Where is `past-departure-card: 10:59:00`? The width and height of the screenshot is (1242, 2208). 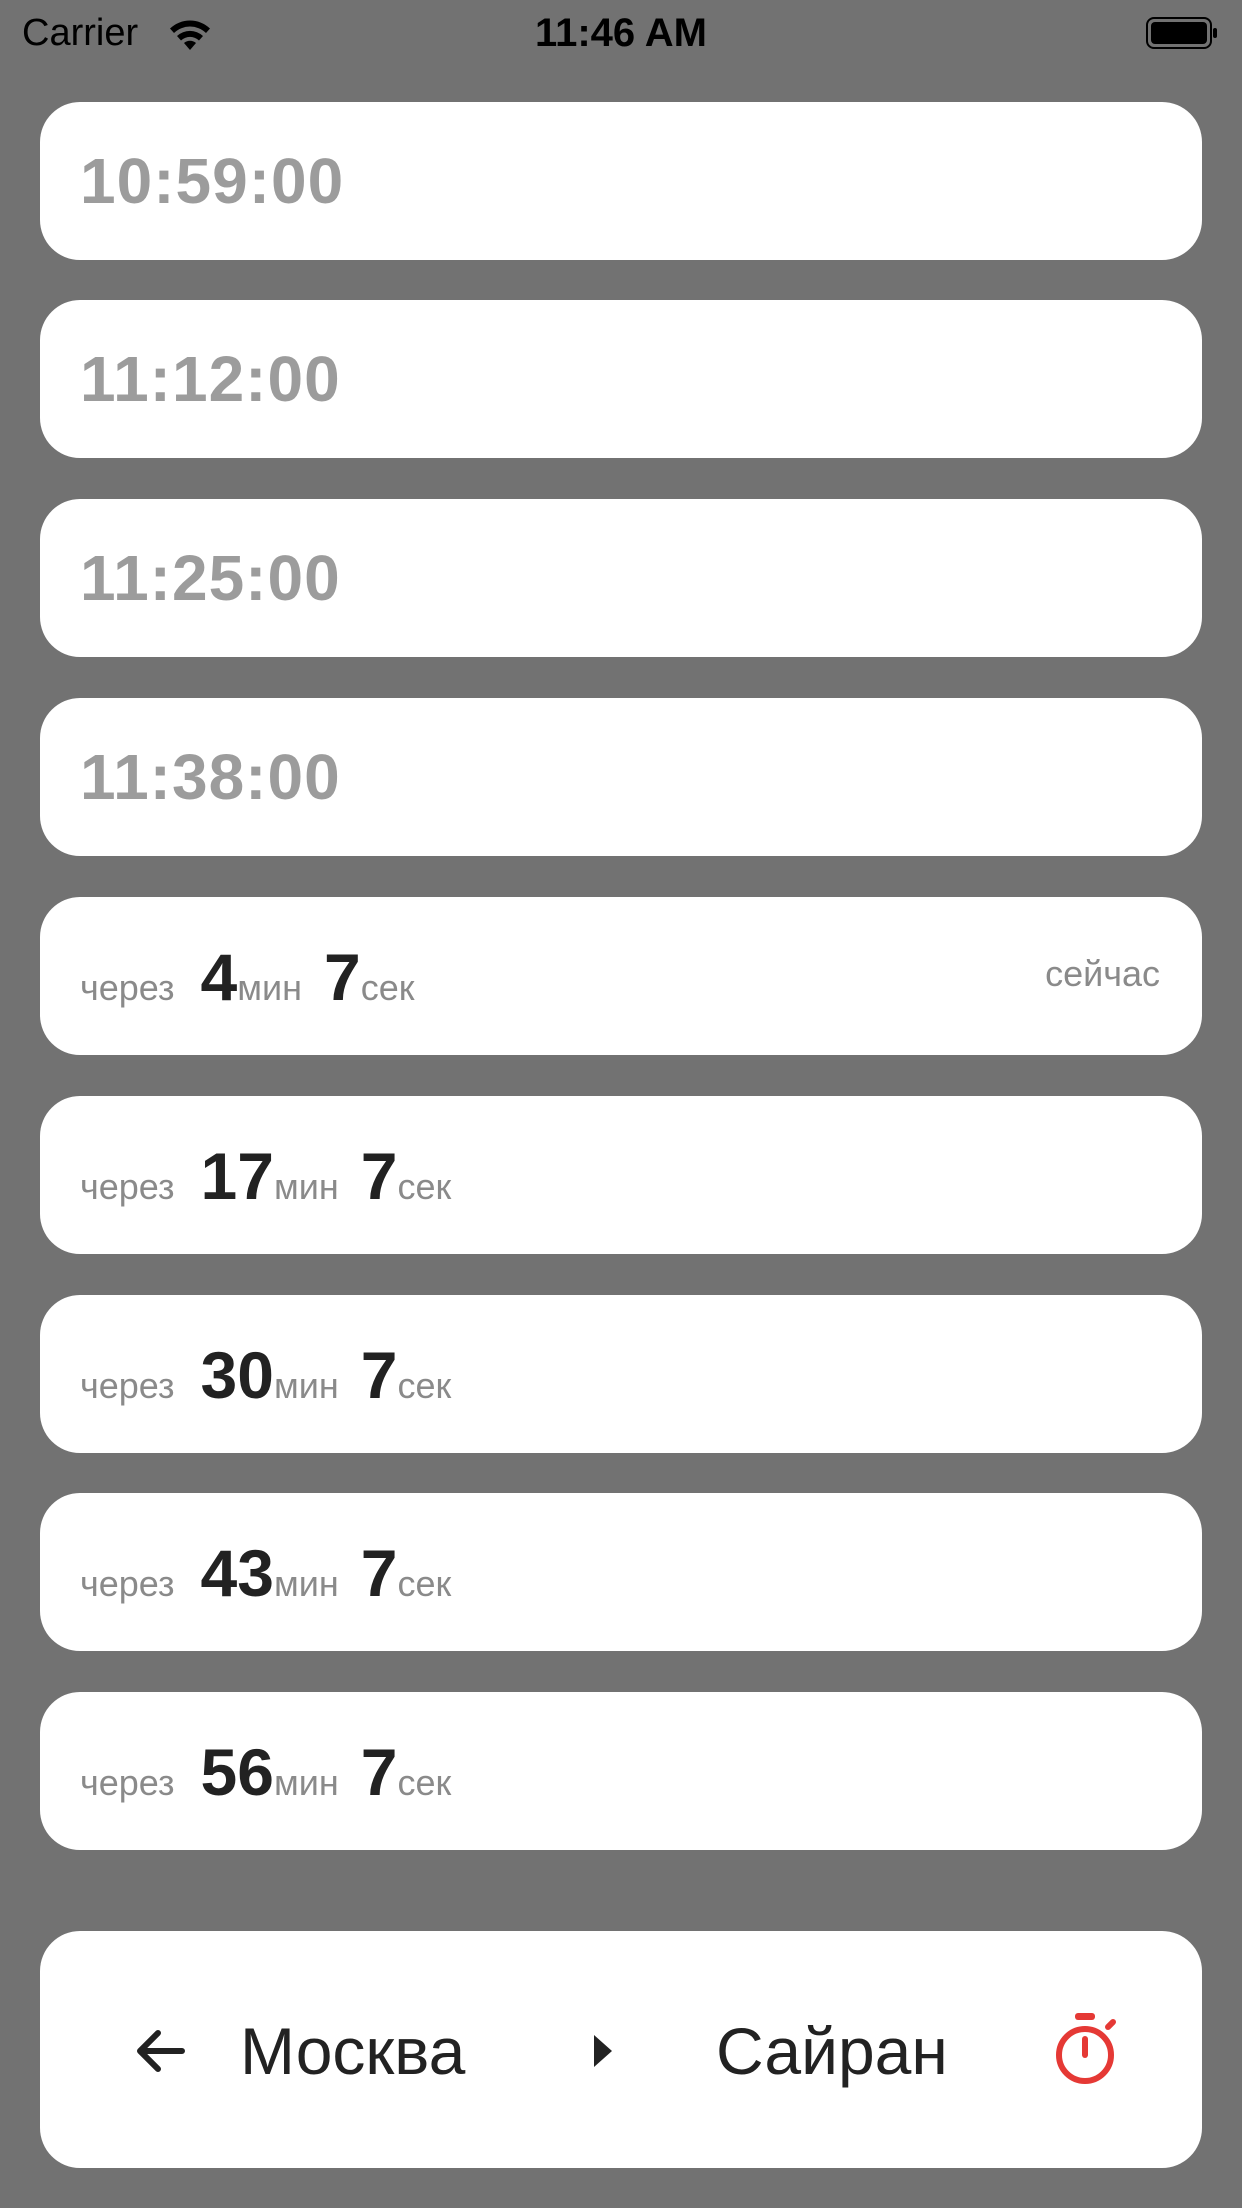 past-departure-card: 10:59:00 is located at coordinates (621, 181).